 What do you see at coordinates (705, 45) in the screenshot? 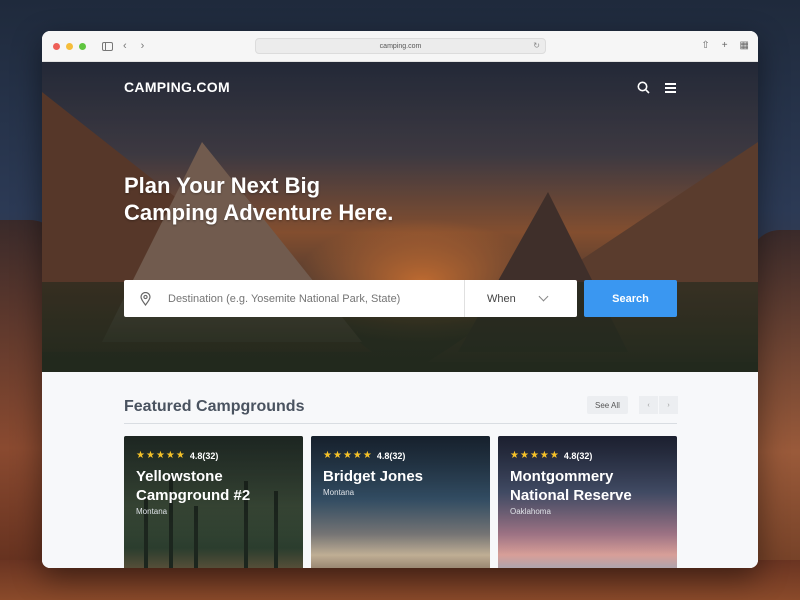
I see `share-icon: ⇧` at bounding box center [705, 45].